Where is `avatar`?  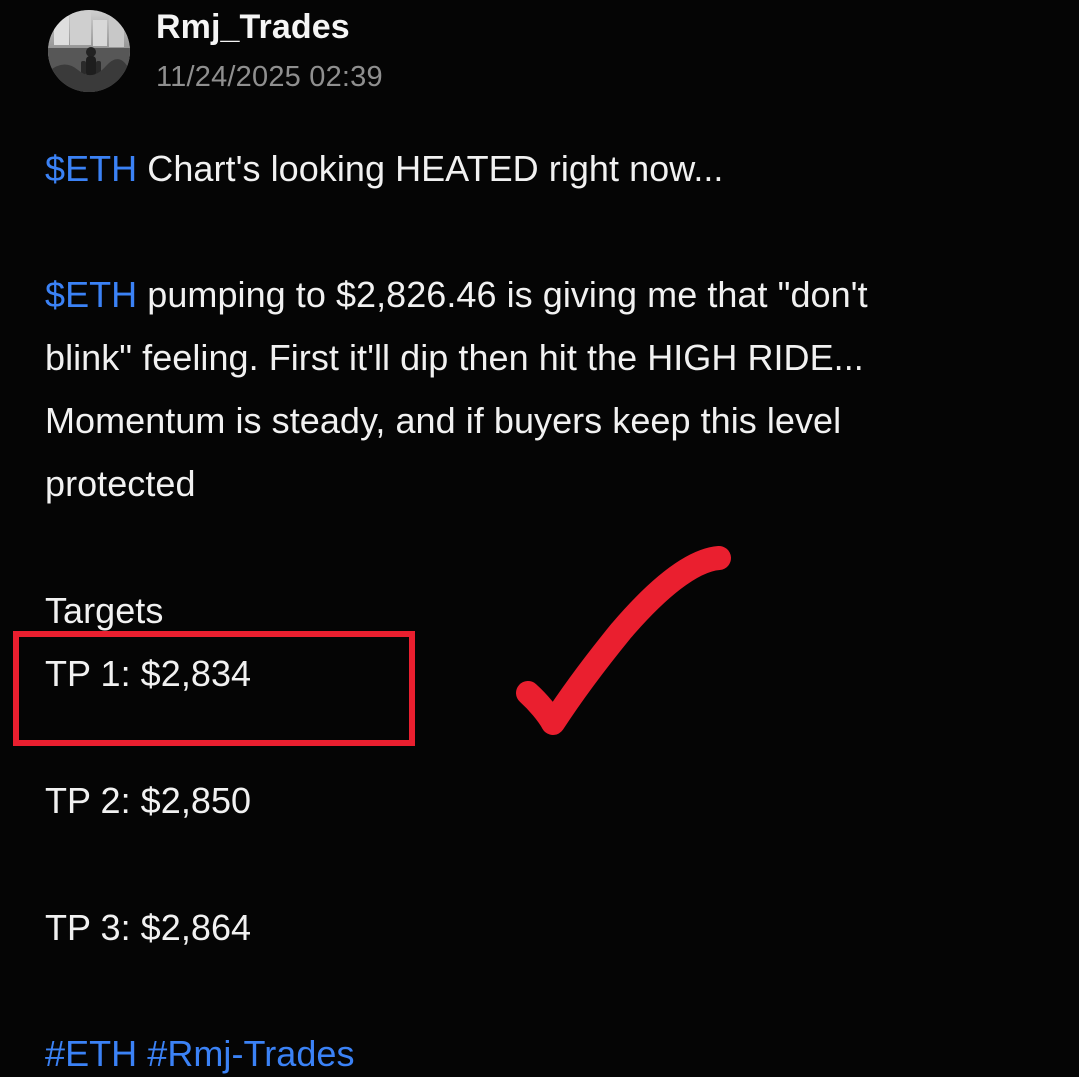
avatar is located at coordinates (89, 51).